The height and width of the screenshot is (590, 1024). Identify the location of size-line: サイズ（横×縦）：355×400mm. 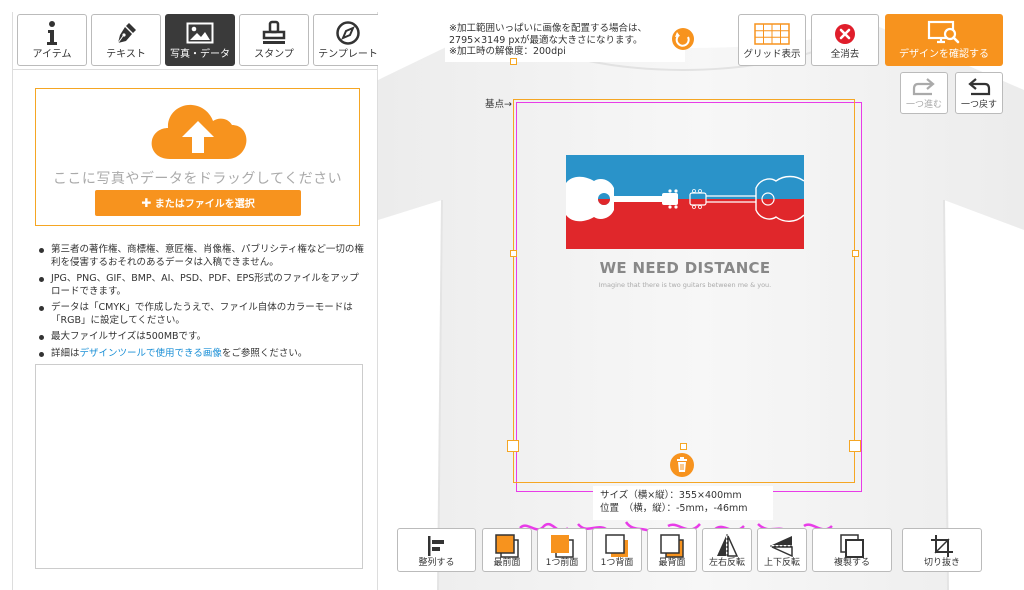
(671, 495).